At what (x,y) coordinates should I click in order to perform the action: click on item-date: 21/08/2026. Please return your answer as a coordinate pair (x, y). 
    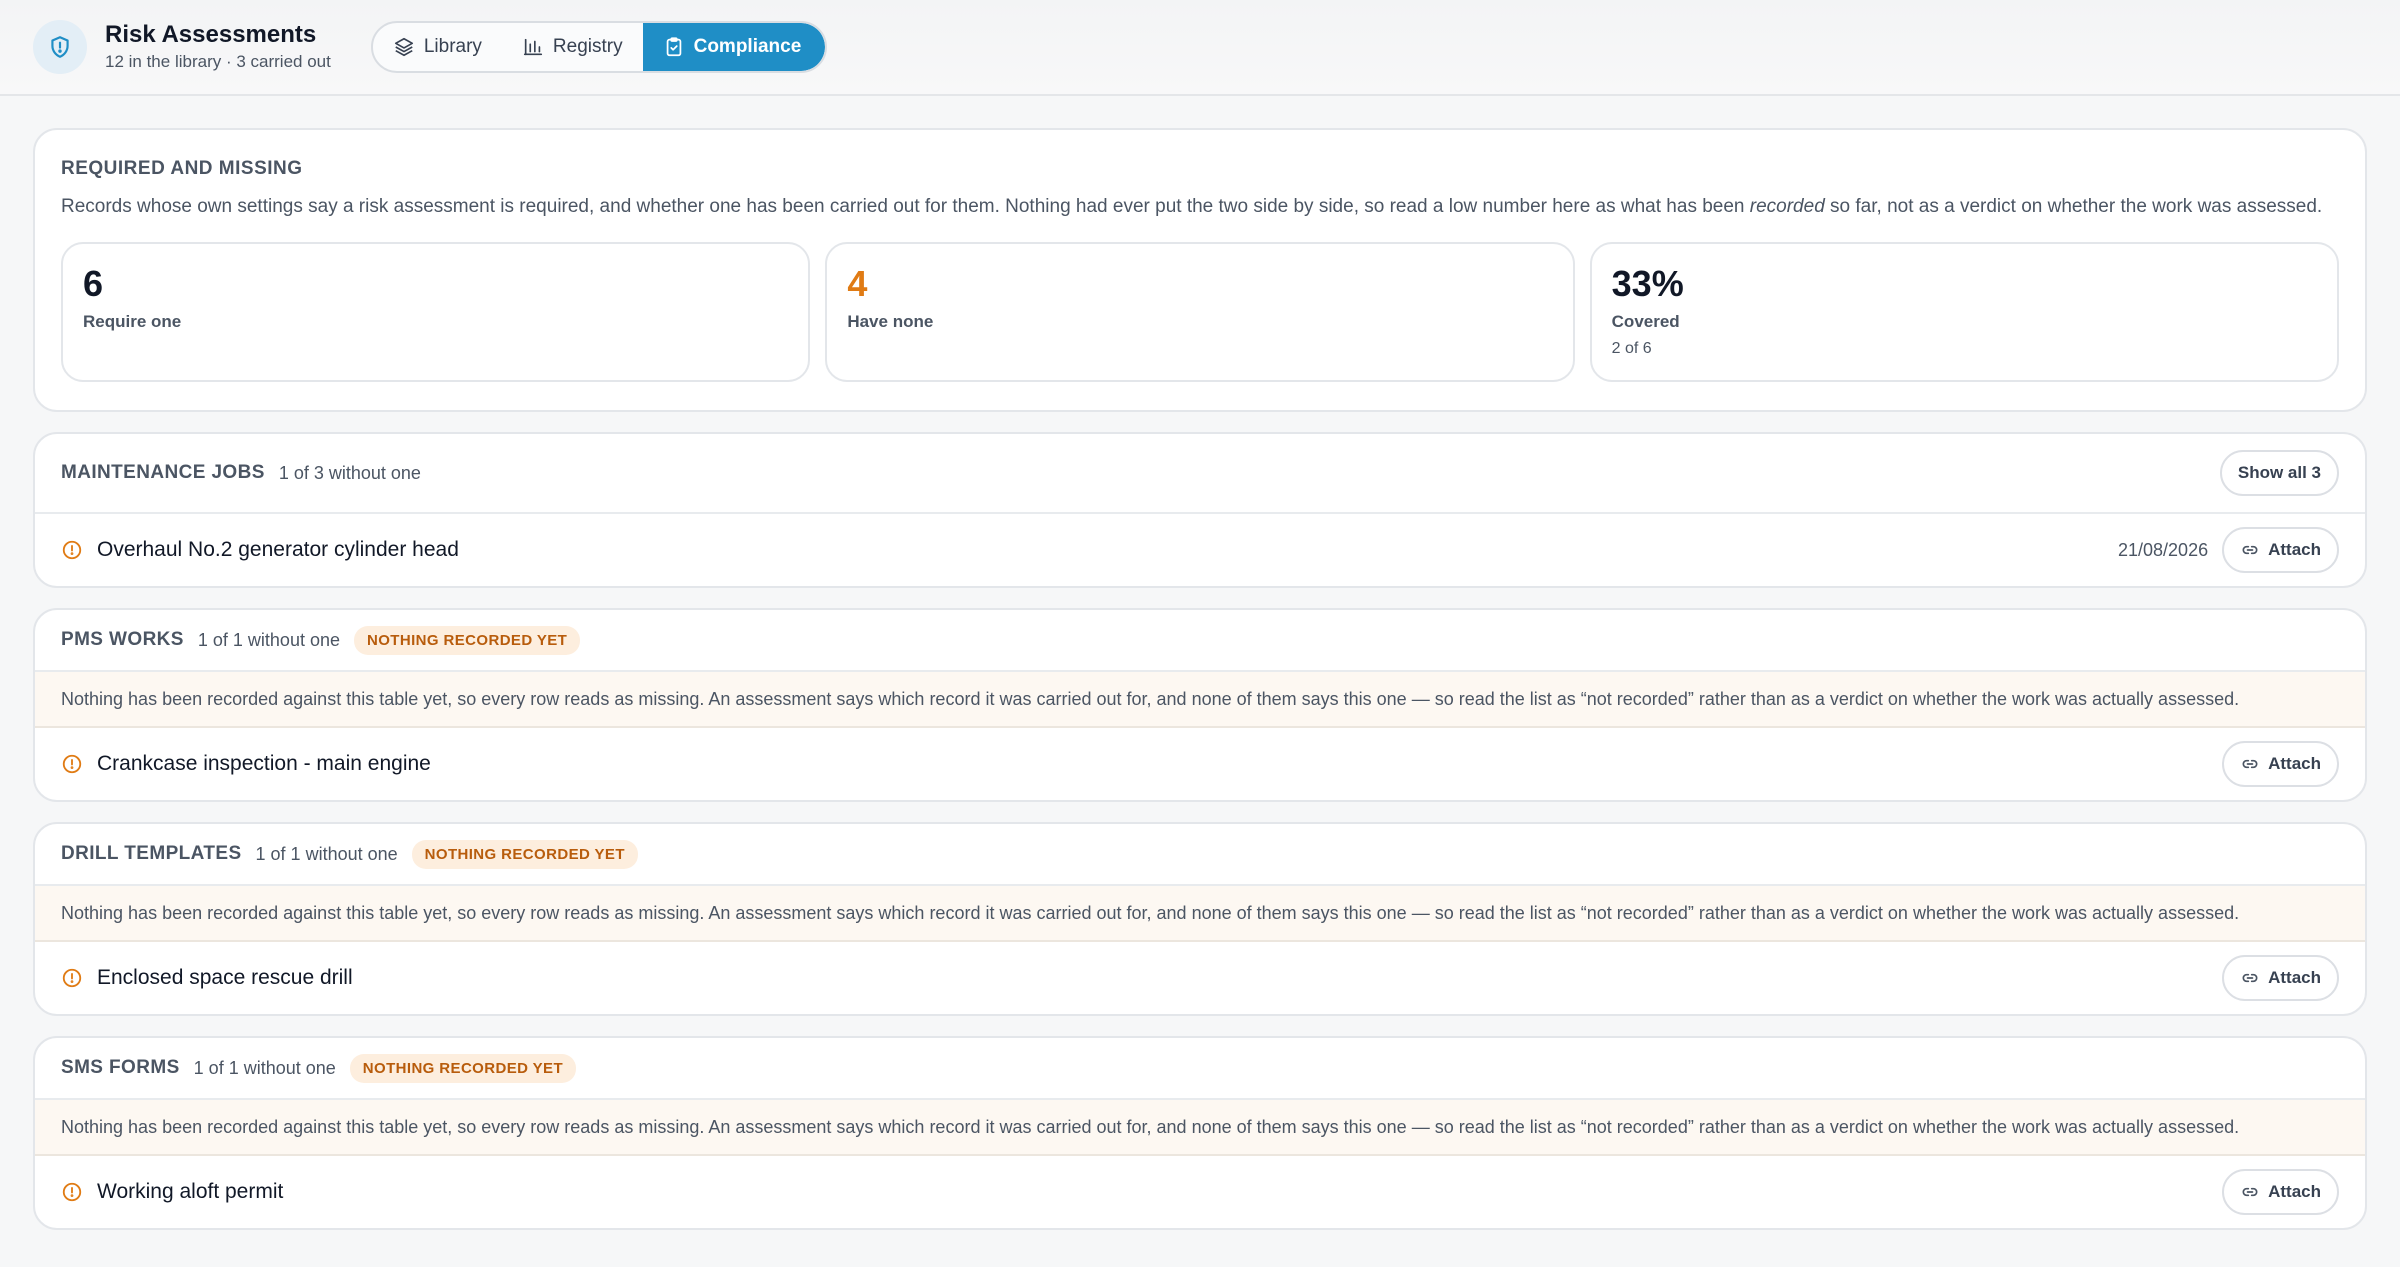
    Looking at the image, I should click on (2163, 549).